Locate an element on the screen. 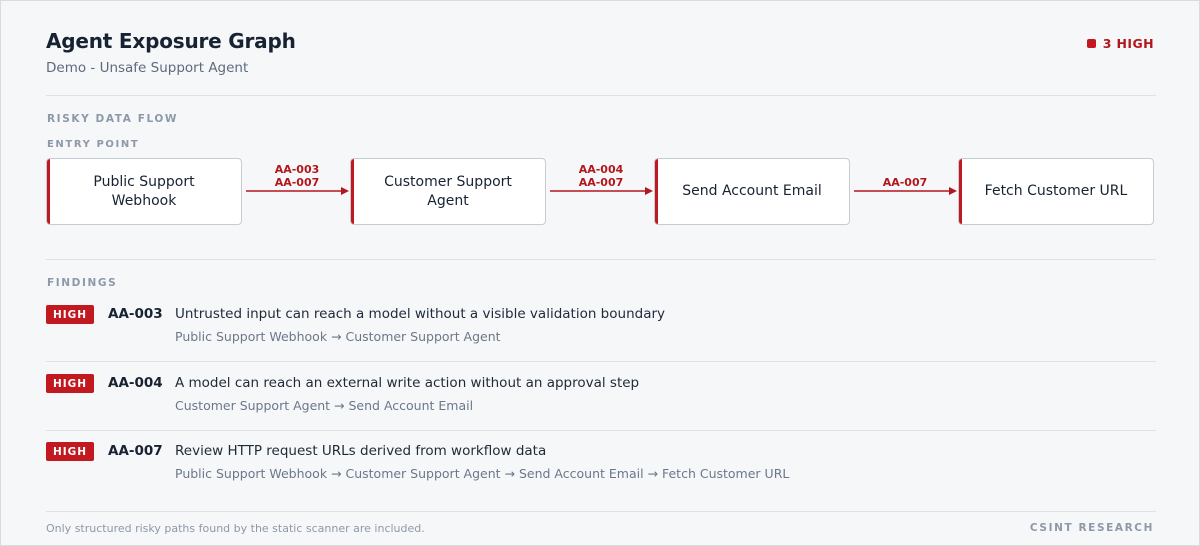  page-title: Agent Exposure Graph is located at coordinates (171, 41).